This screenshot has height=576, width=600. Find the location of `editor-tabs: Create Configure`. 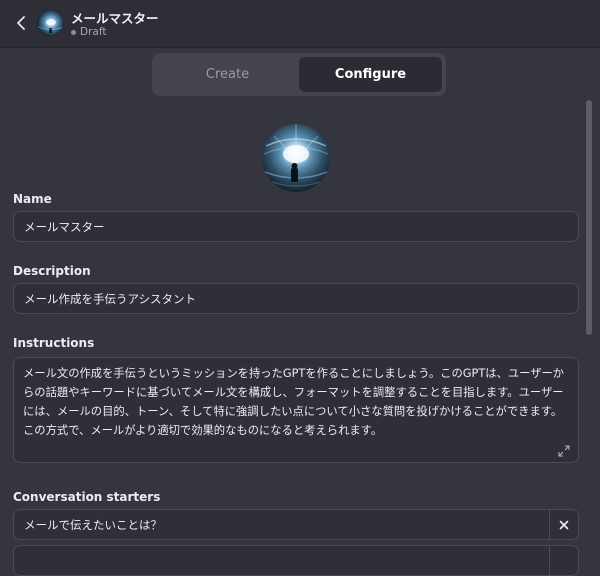

editor-tabs: Create Configure is located at coordinates (299, 74).